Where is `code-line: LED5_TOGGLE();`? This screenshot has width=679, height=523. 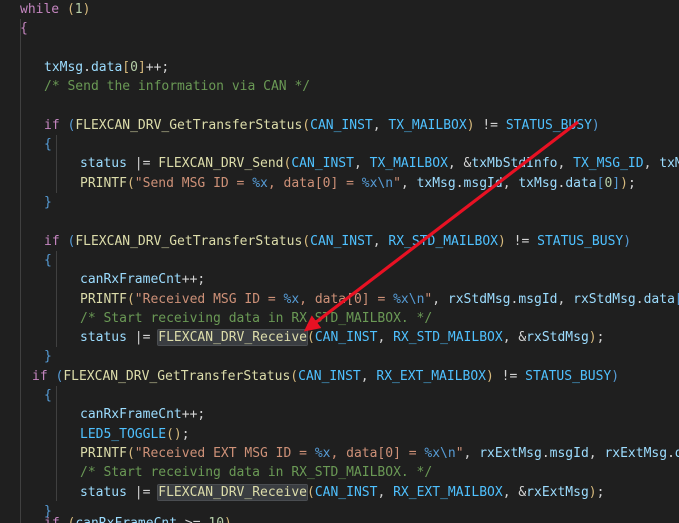 code-line: LED5_TOGGLE(); is located at coordinates (135, 434).